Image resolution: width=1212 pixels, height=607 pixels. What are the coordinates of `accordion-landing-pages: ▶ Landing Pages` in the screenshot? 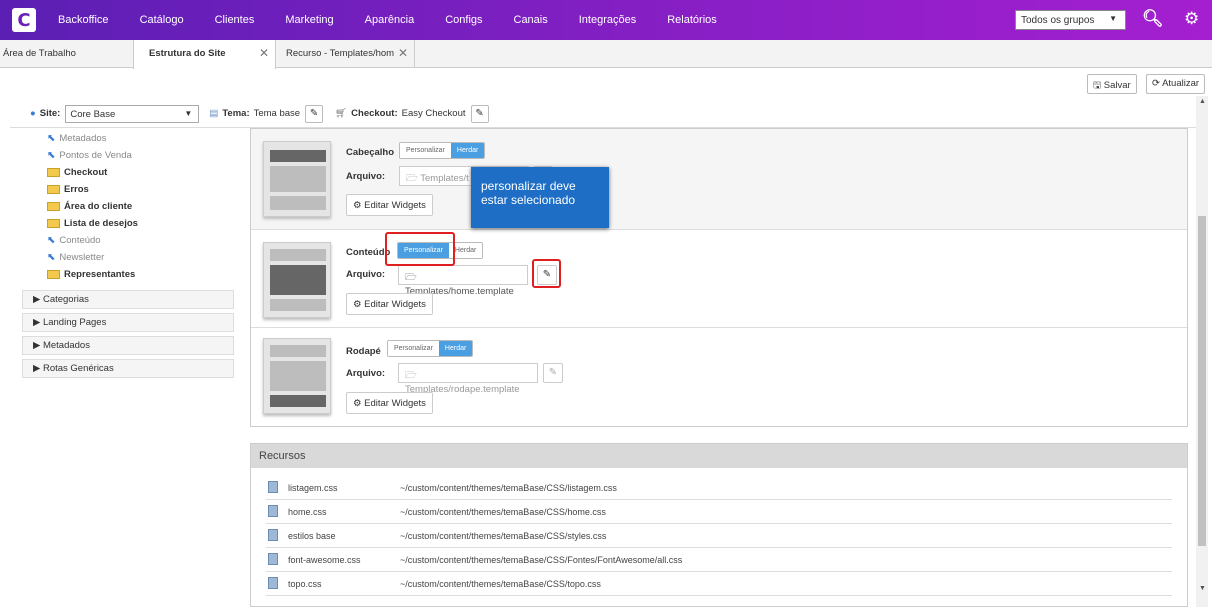 It's located at (128, 322).